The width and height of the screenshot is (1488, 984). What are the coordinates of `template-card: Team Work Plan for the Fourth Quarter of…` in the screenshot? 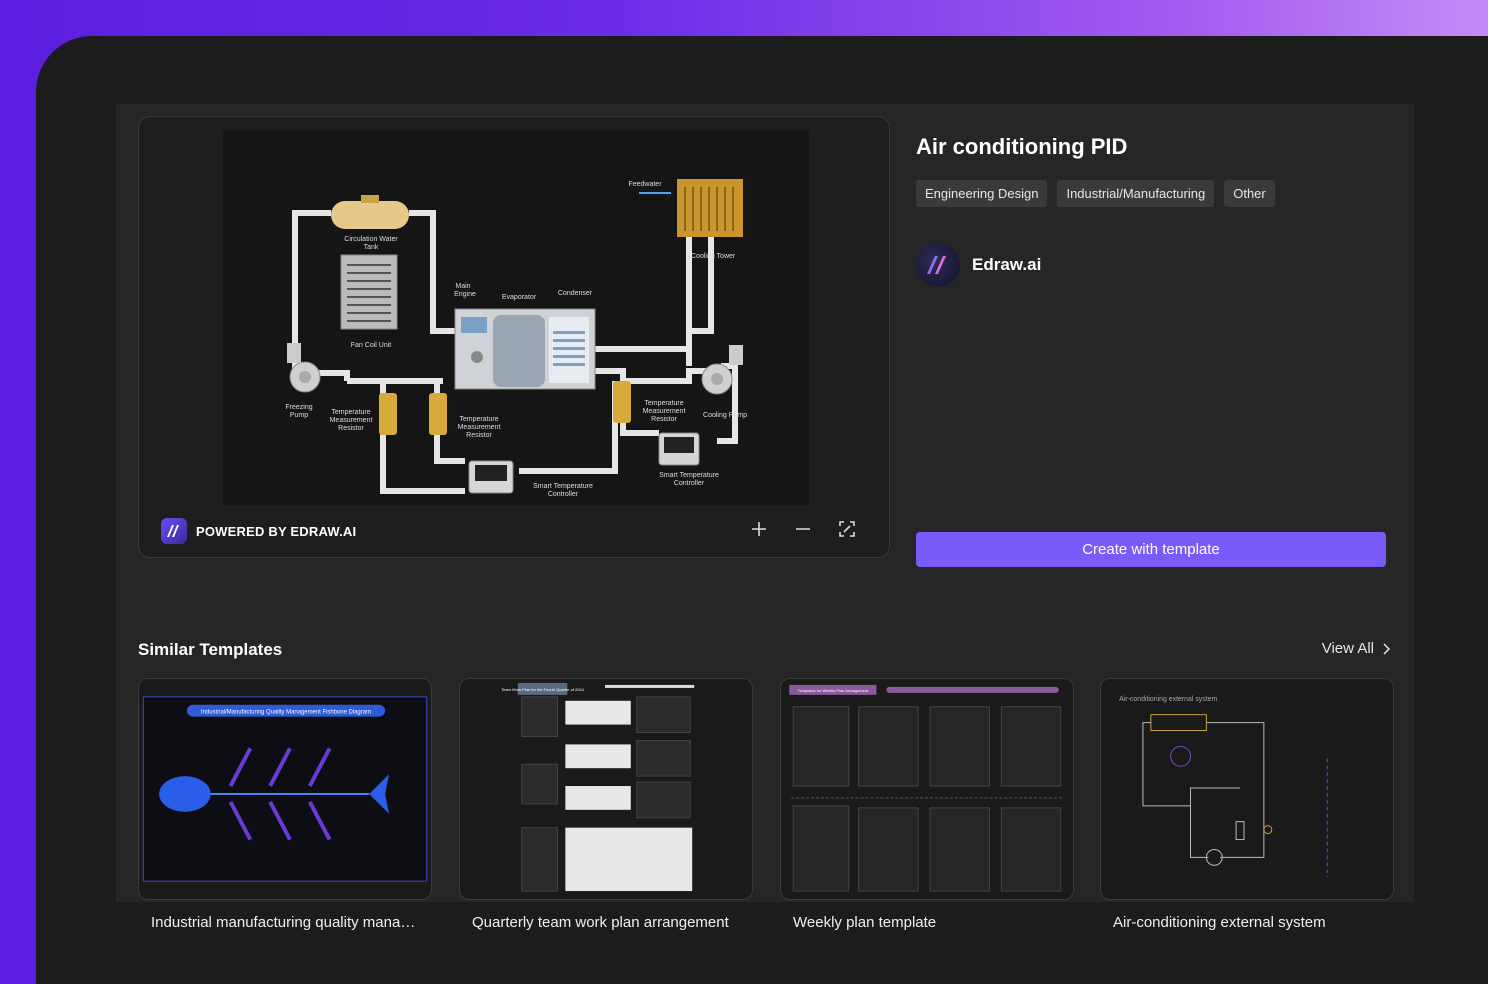 It's located at (606, 804).